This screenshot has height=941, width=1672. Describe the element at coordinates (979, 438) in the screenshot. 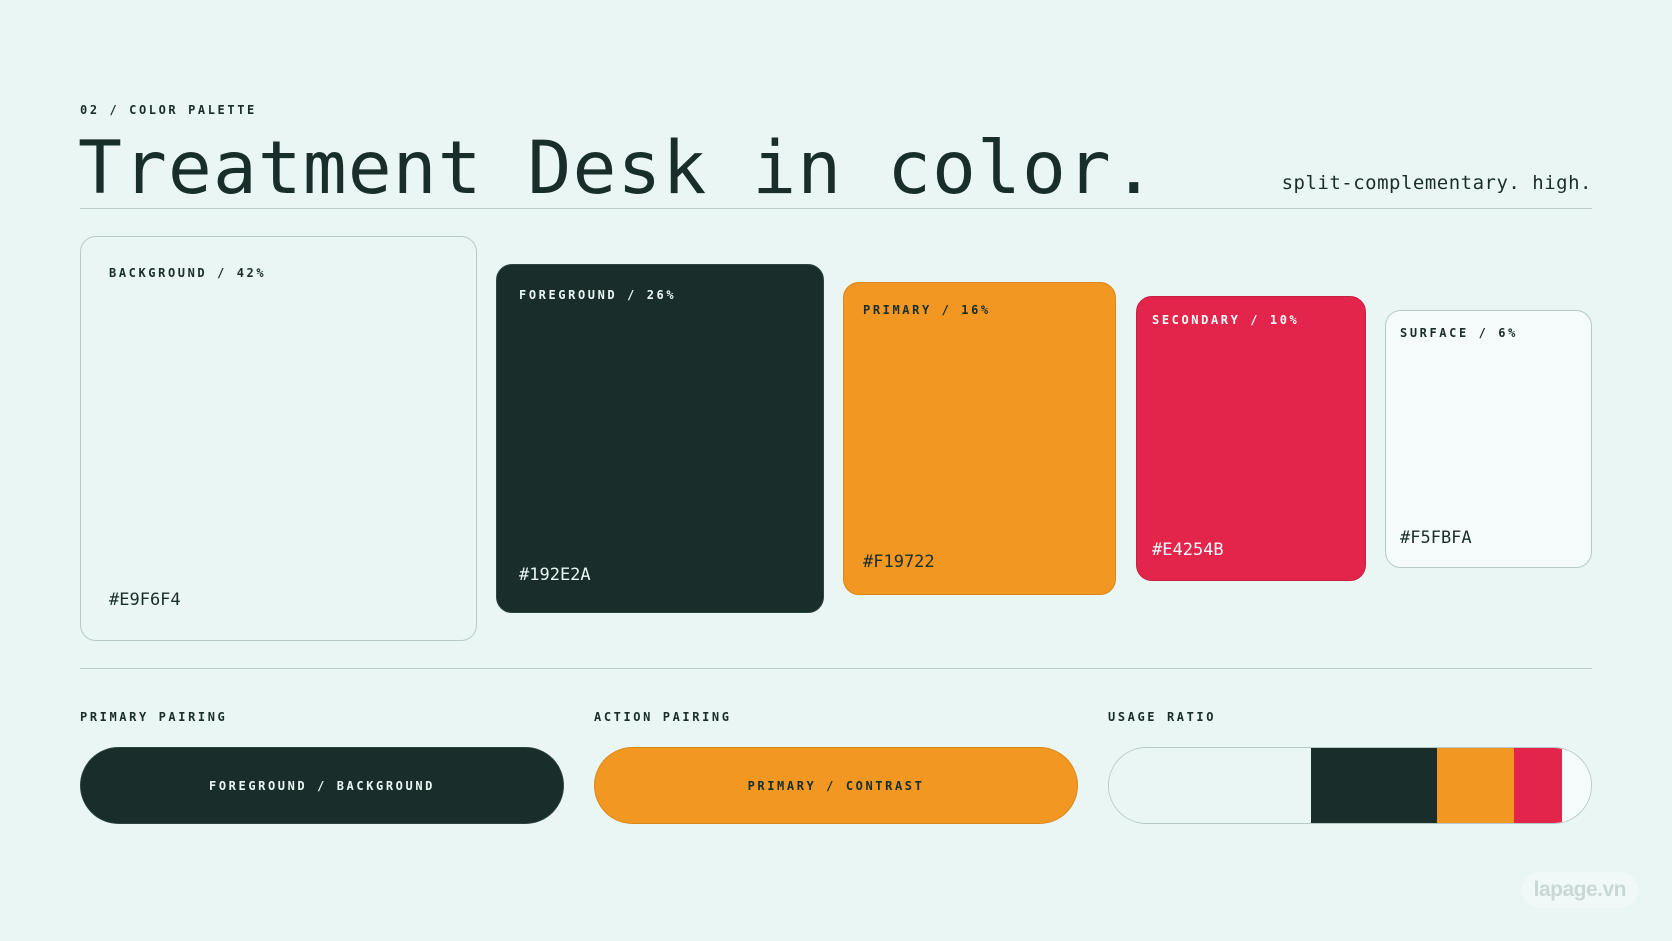

I see `swatch-primary: PRIMARY / 16% #F19722` at that location.